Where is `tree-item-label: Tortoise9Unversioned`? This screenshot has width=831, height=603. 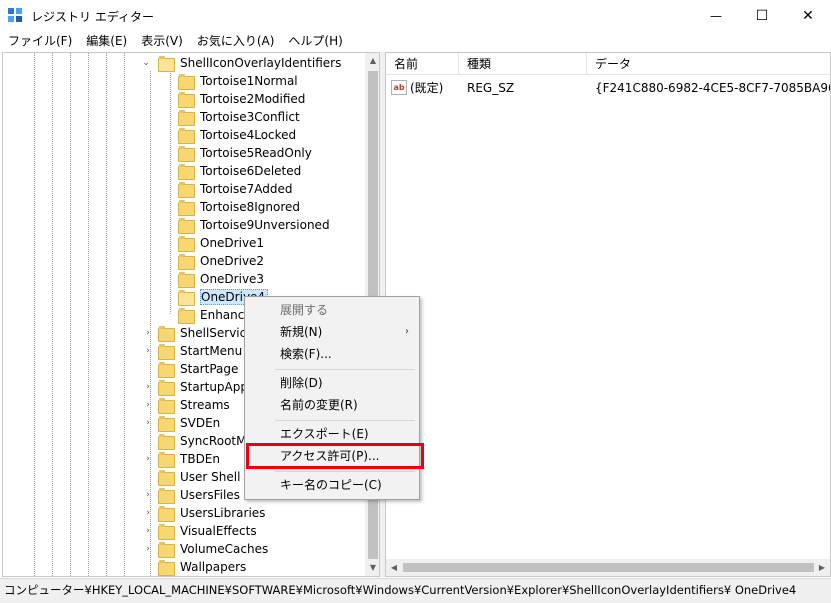
tree-item-label: Tortoise9Unversioned is located at coordinates (265, 225).